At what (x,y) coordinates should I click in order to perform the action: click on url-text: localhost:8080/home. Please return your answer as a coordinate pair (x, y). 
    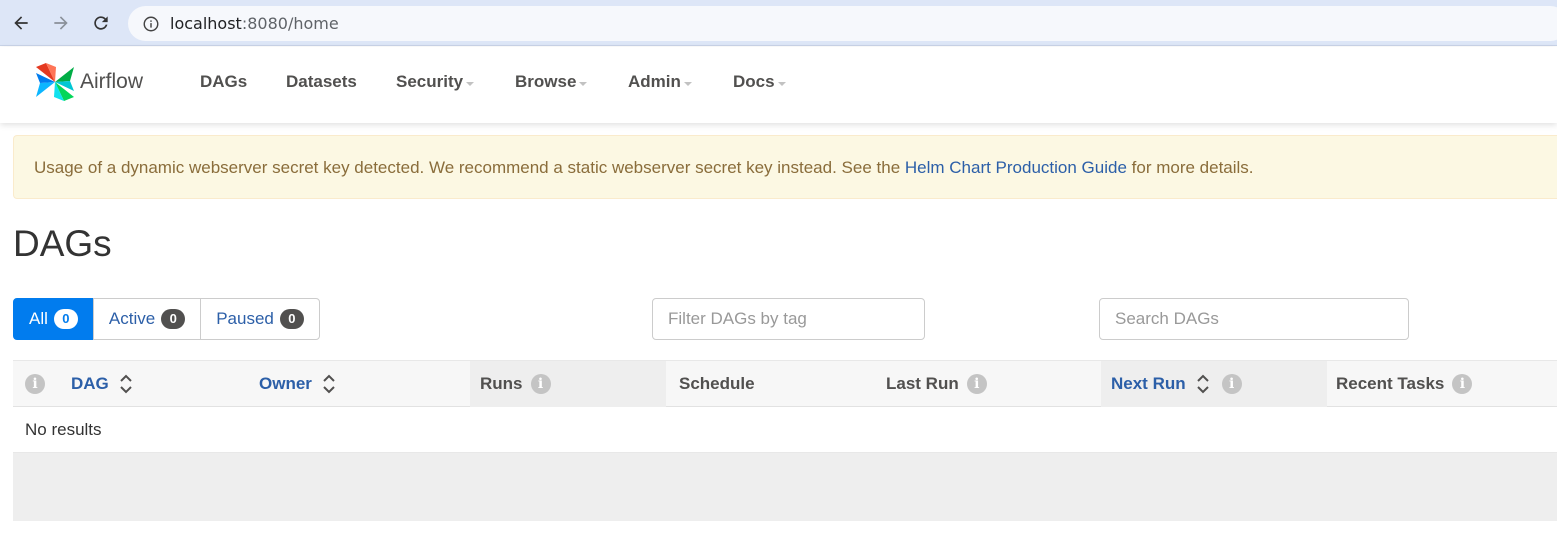
    Looking at the image, I should click on (254, 23).